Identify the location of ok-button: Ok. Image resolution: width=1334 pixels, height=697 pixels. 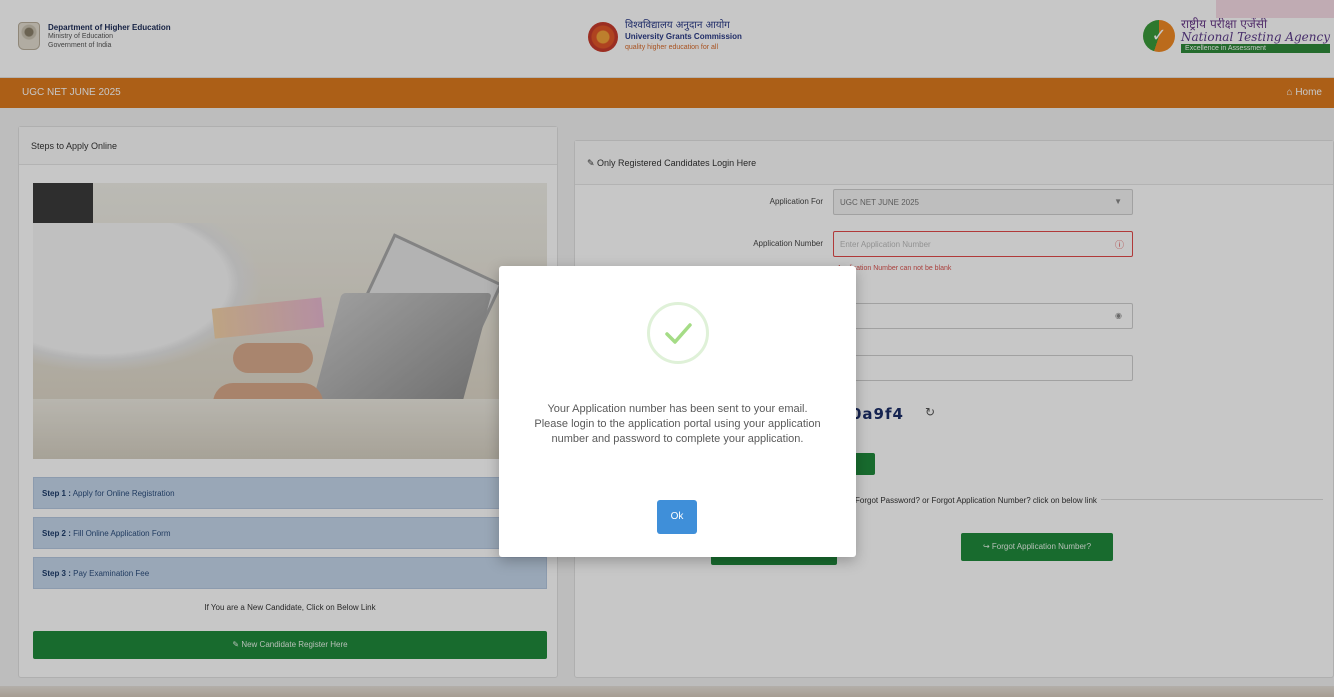
(677, 517).